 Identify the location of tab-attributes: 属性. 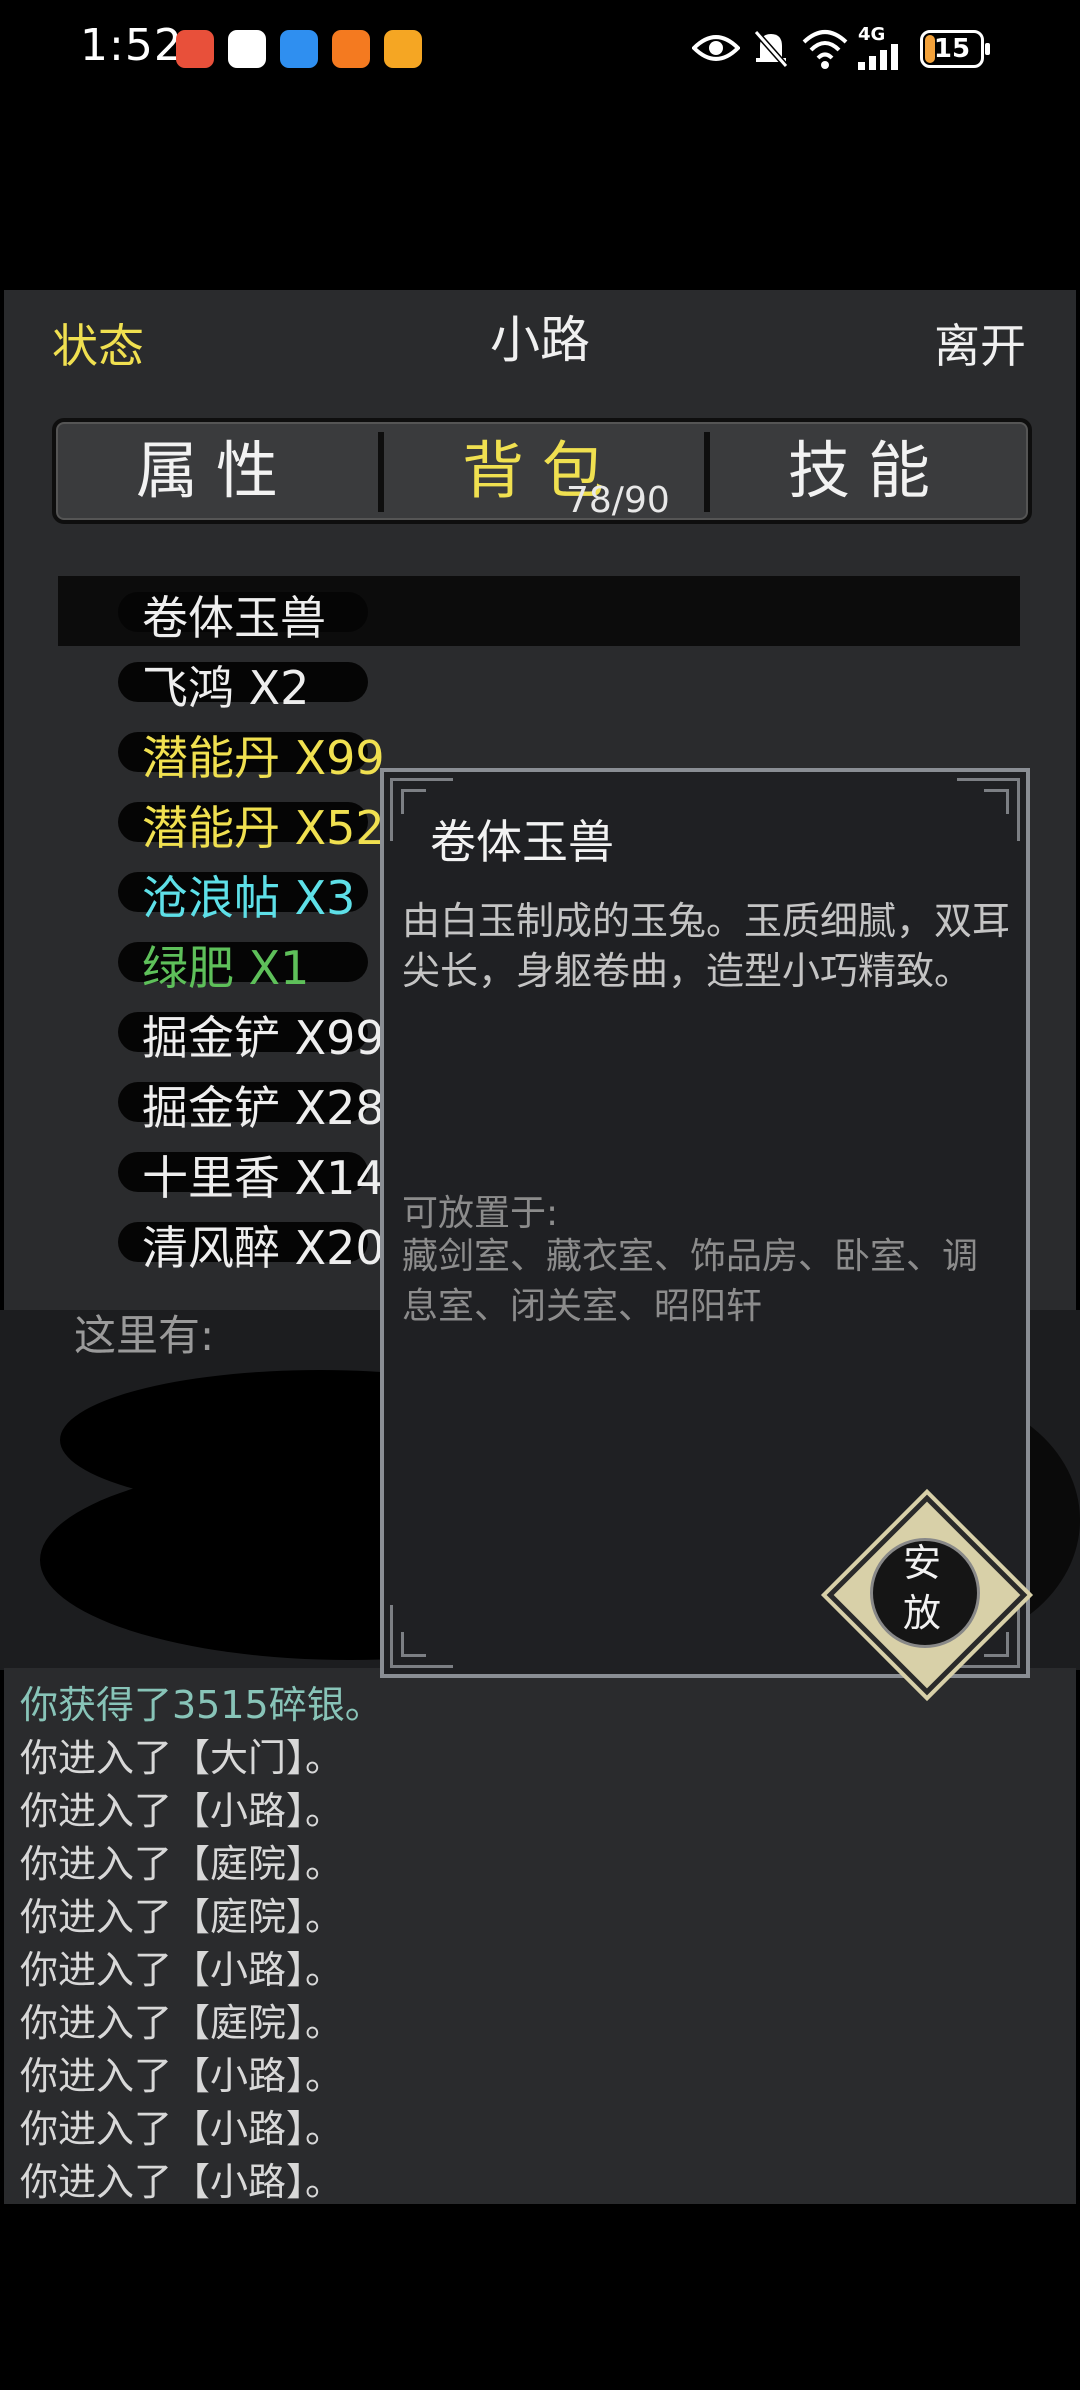
(216, 471).